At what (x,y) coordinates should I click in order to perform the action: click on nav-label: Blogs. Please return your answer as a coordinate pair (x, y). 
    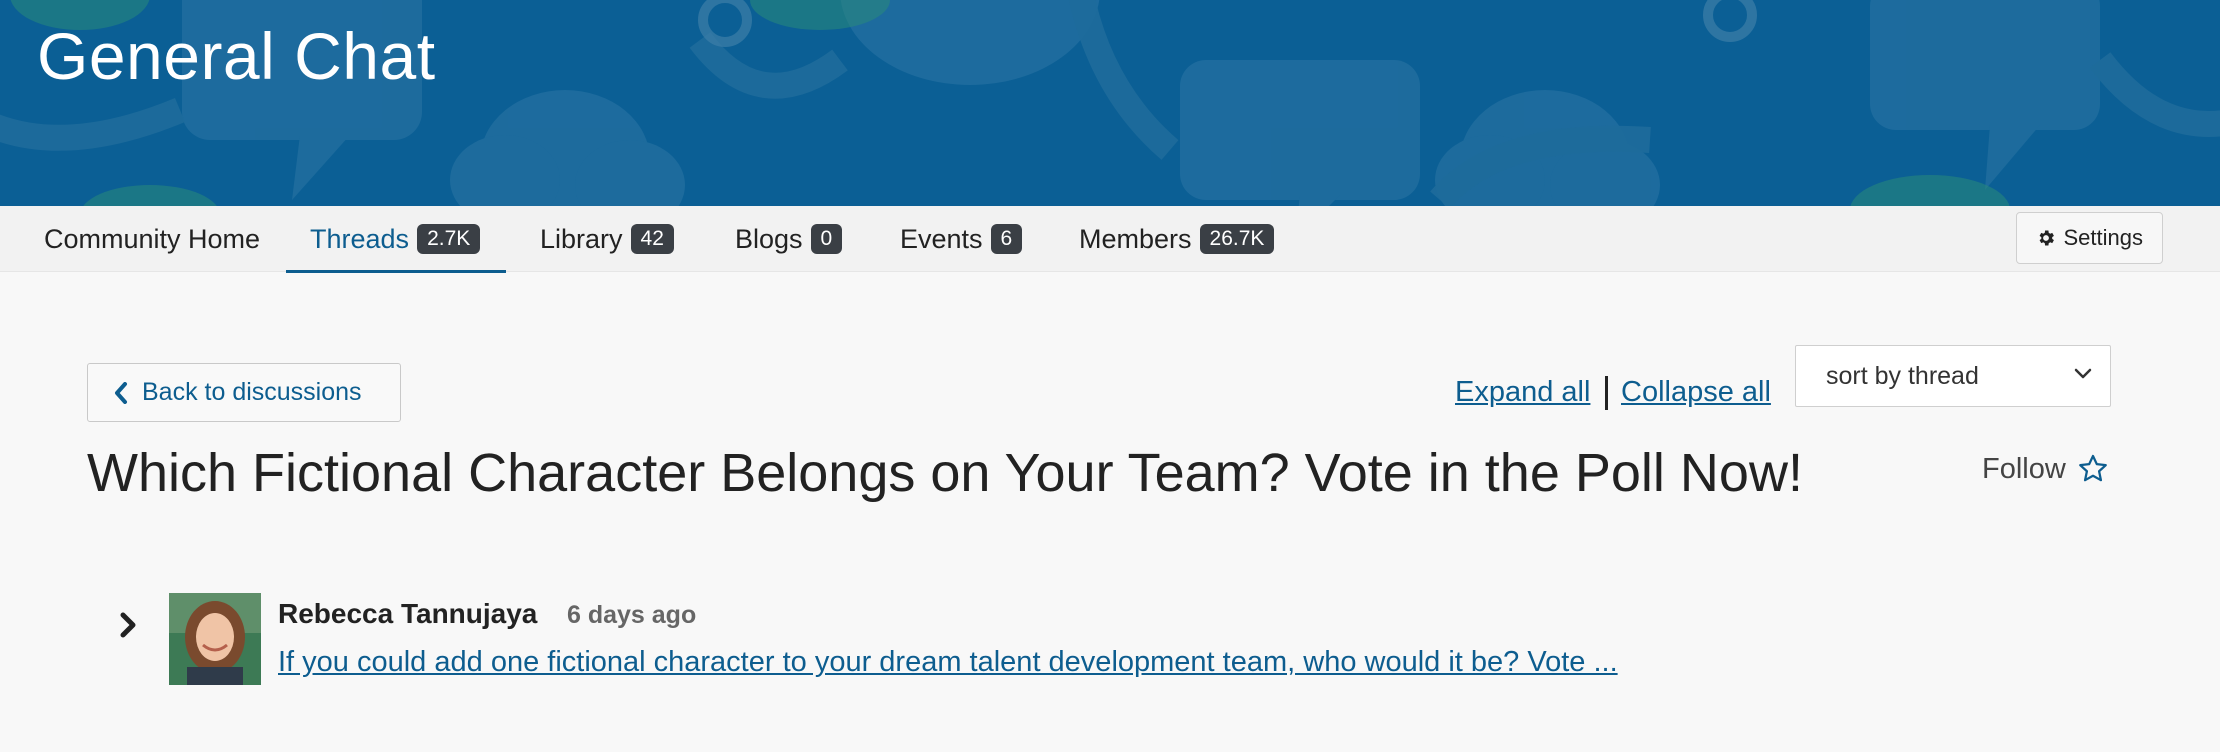
    Looking at the image, I should click on (769, 238).